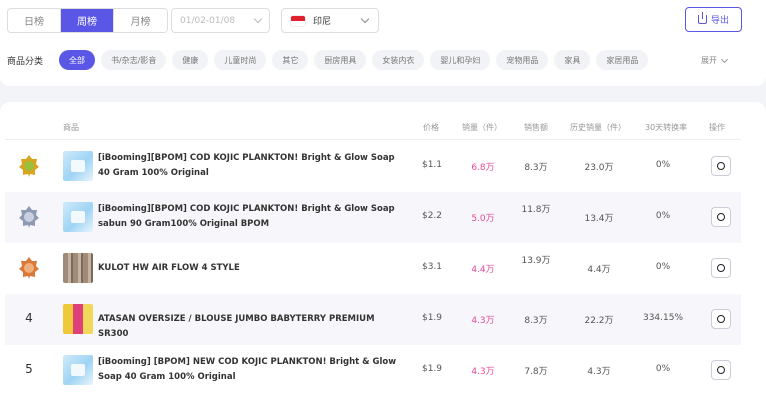  Describe the element at coordinates (340, 60) in the screenshot. I see `category-chip: 厨房用具` at that location.